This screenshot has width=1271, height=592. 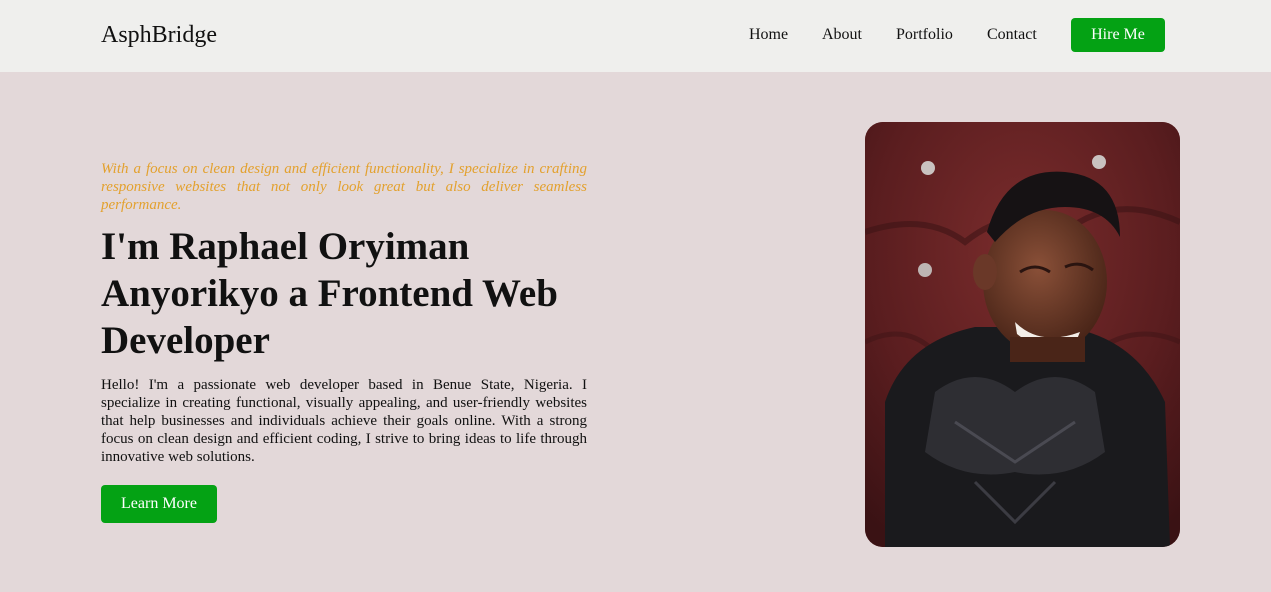 I want to click on nav-link-home: Home, so click(x=768, y=35).